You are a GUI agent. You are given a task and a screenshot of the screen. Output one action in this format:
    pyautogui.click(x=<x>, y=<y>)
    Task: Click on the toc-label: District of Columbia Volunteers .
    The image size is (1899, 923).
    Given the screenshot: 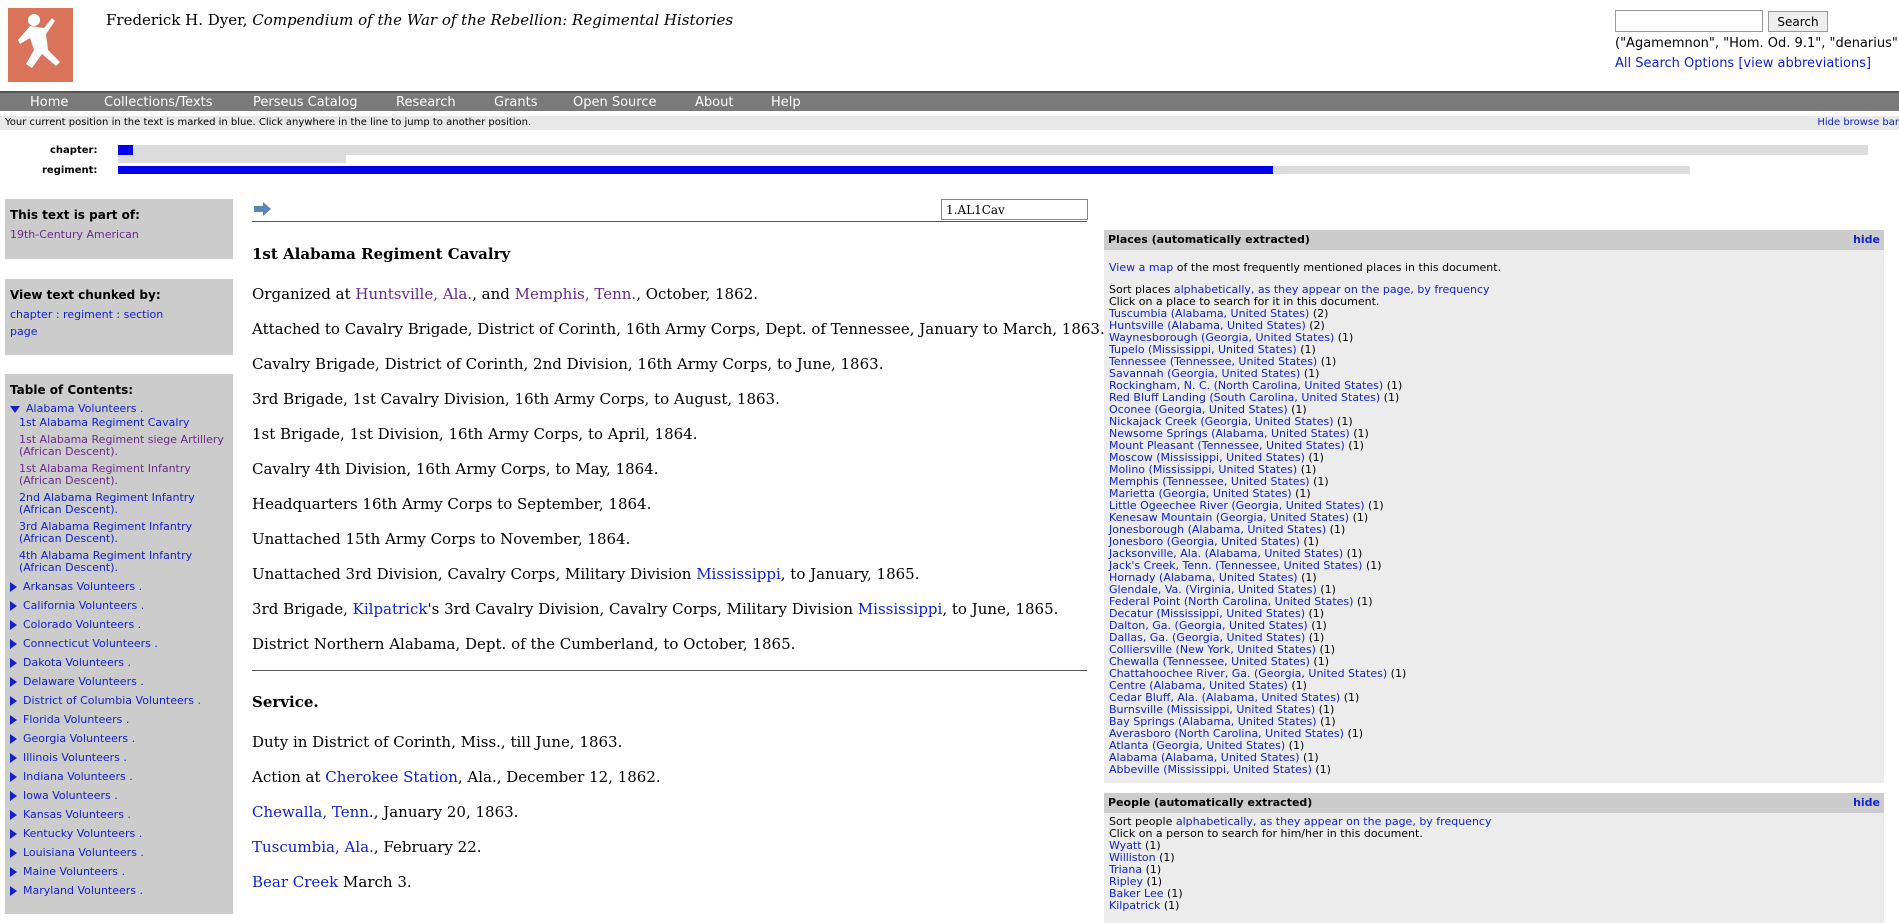 What is the action you would take?
    pyautogui.click(x=112, y=700)
    